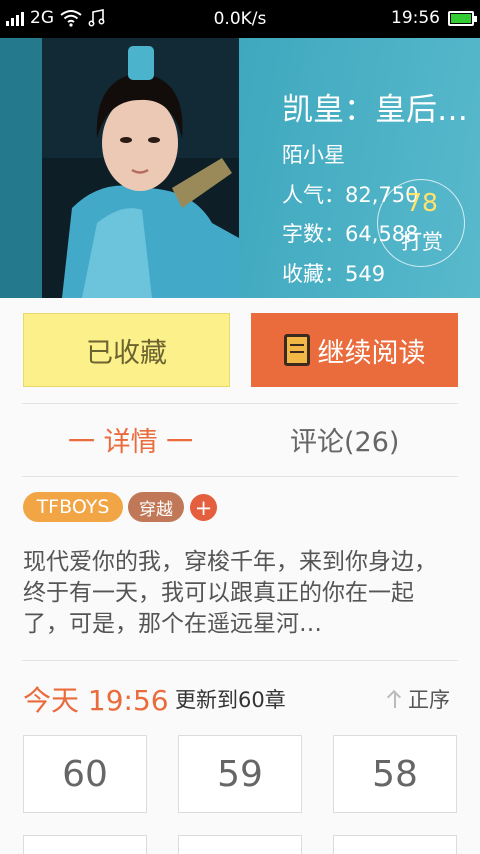  I want to click on tab-comments: 评论(26), so click(344, 439).